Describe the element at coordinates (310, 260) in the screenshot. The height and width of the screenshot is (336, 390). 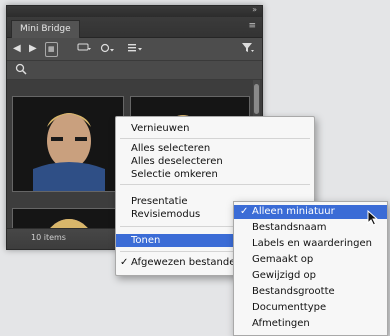
I see `submenu-item-date-created: Gemaakt op` at that location.